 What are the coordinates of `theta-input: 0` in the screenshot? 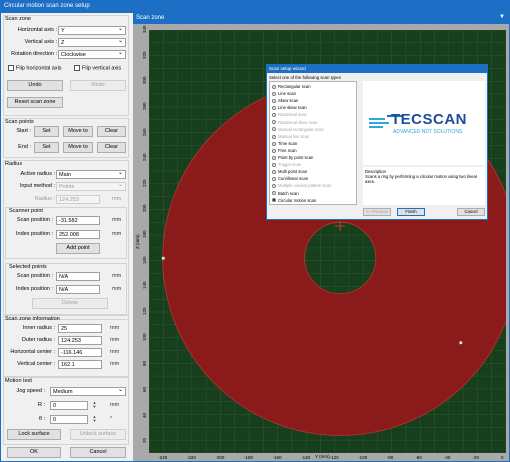 It's located at (69, 419).